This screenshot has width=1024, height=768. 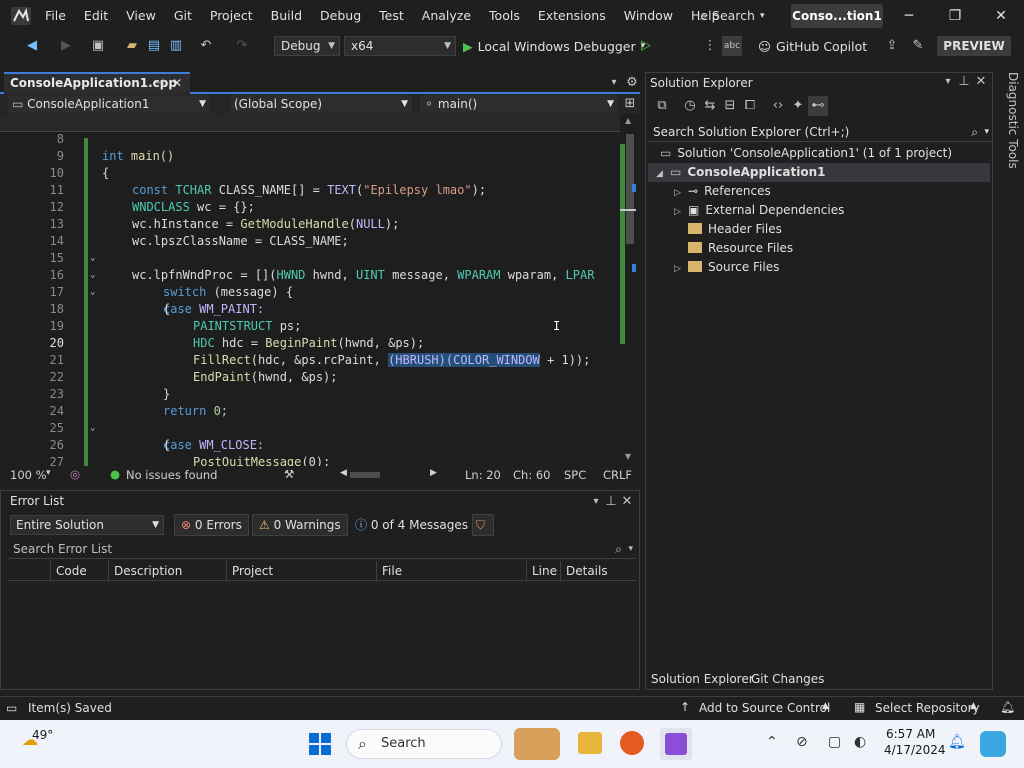 What do you see at coordinates (307, 46) in the screenshot?
I see `configuration-dropdown: Debug ▼` at bounding box center [307, 46].